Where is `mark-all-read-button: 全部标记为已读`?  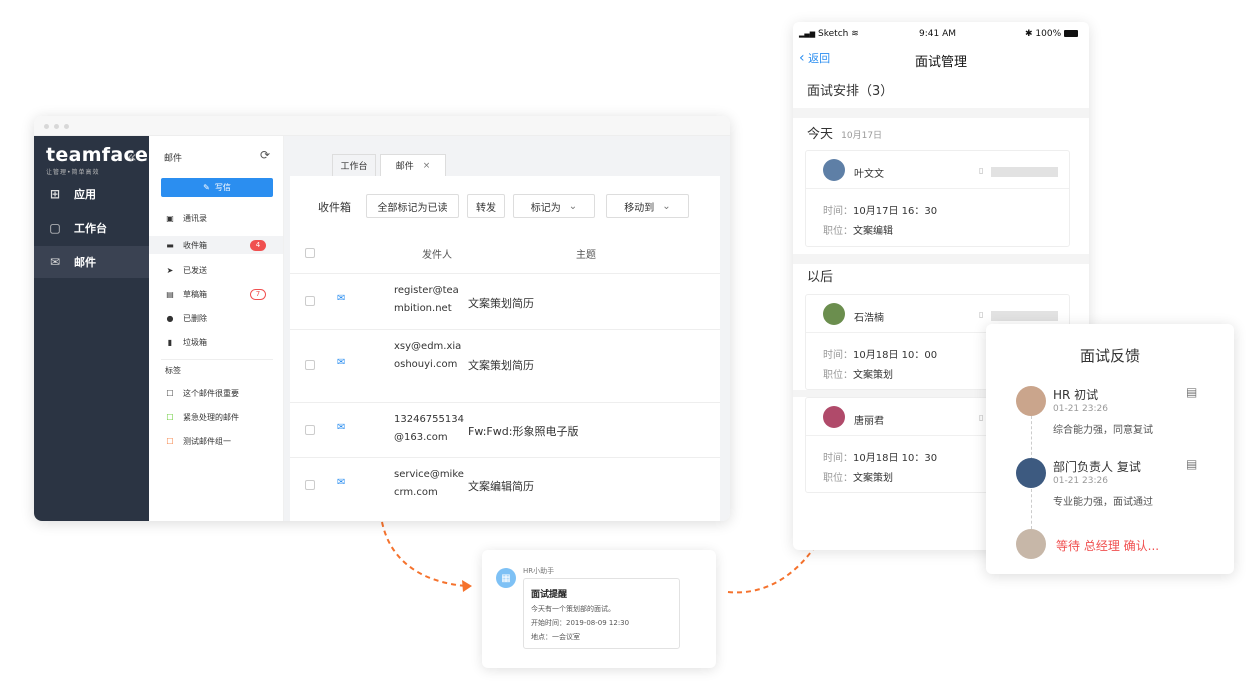
mark-all-read-button: 全部标记为已读 is located at coordinates (412, 206).